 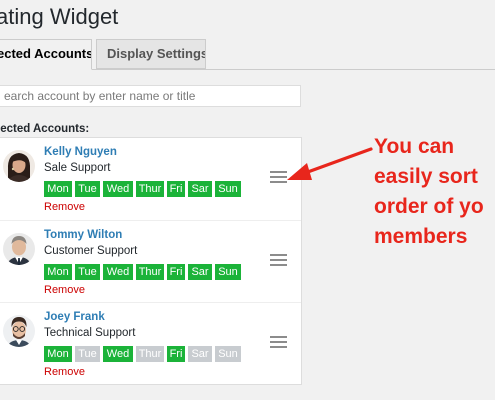 What do you see at coordinates (19, 166) in the screenshot?
I see `woman-portrait-icon` at bounding box center [19, 166].